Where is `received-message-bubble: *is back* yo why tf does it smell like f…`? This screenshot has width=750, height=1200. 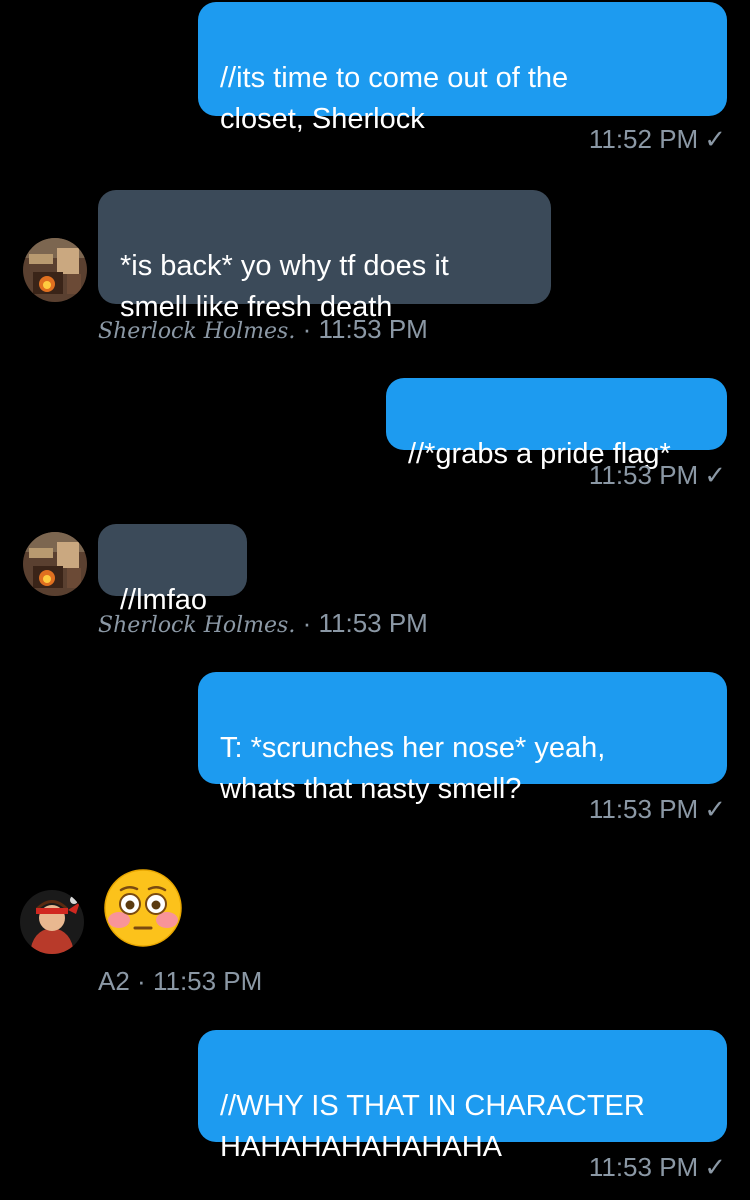
received-message-bubble: *is back* yo why tf does it smell like f… is located at coordinates (324, 256).